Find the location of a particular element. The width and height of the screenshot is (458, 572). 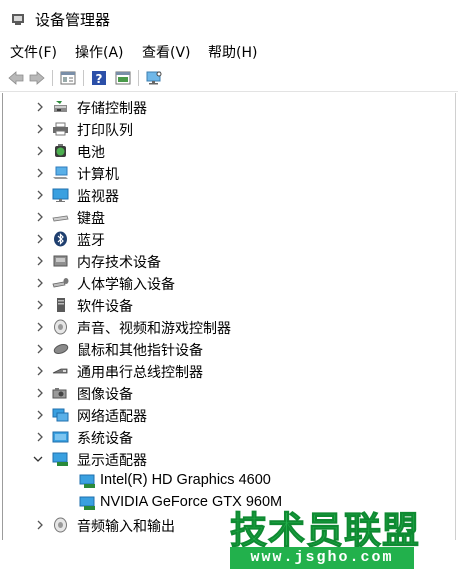

tree-item-keyboards: 键盘 is located at coordinates (229, 217).